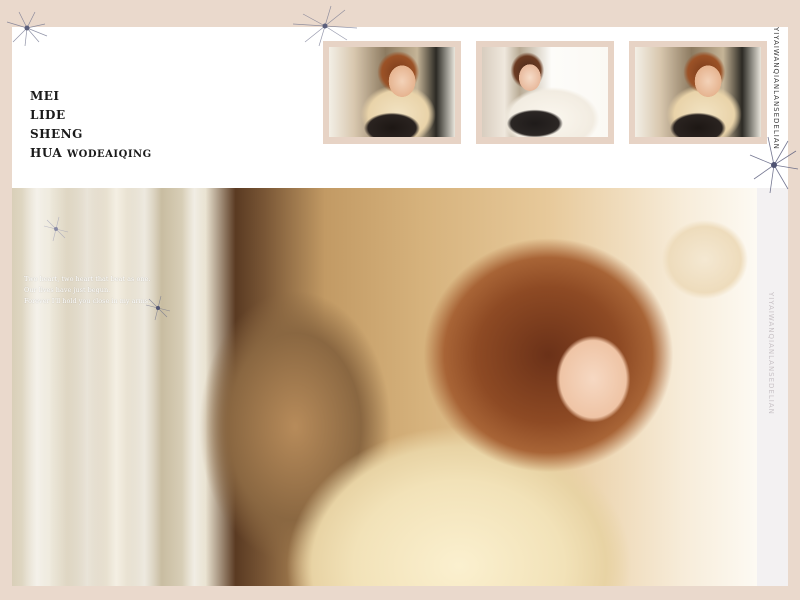  I want to click on title-line-3: SHENG, so click(56, 134).